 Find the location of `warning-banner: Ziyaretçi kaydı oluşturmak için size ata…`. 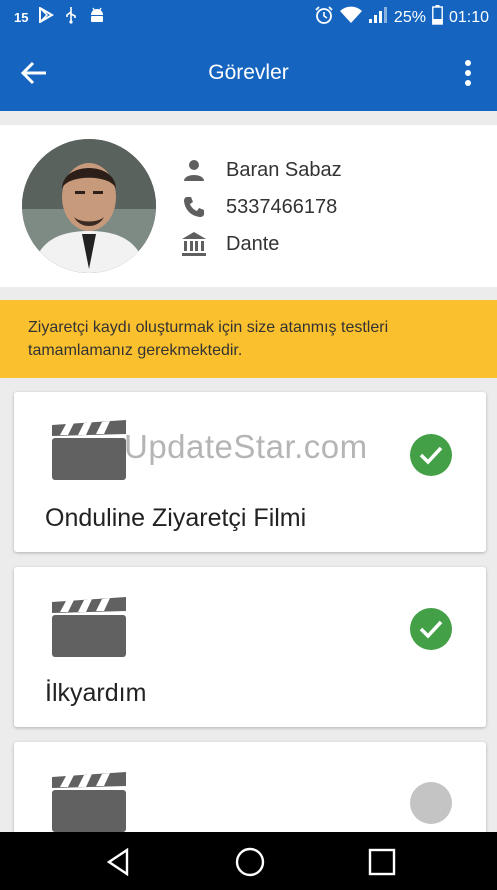

warning-banner: Ziyaretçi kaydı oluşturmak için size ata… is located at coordinates (248, 339).